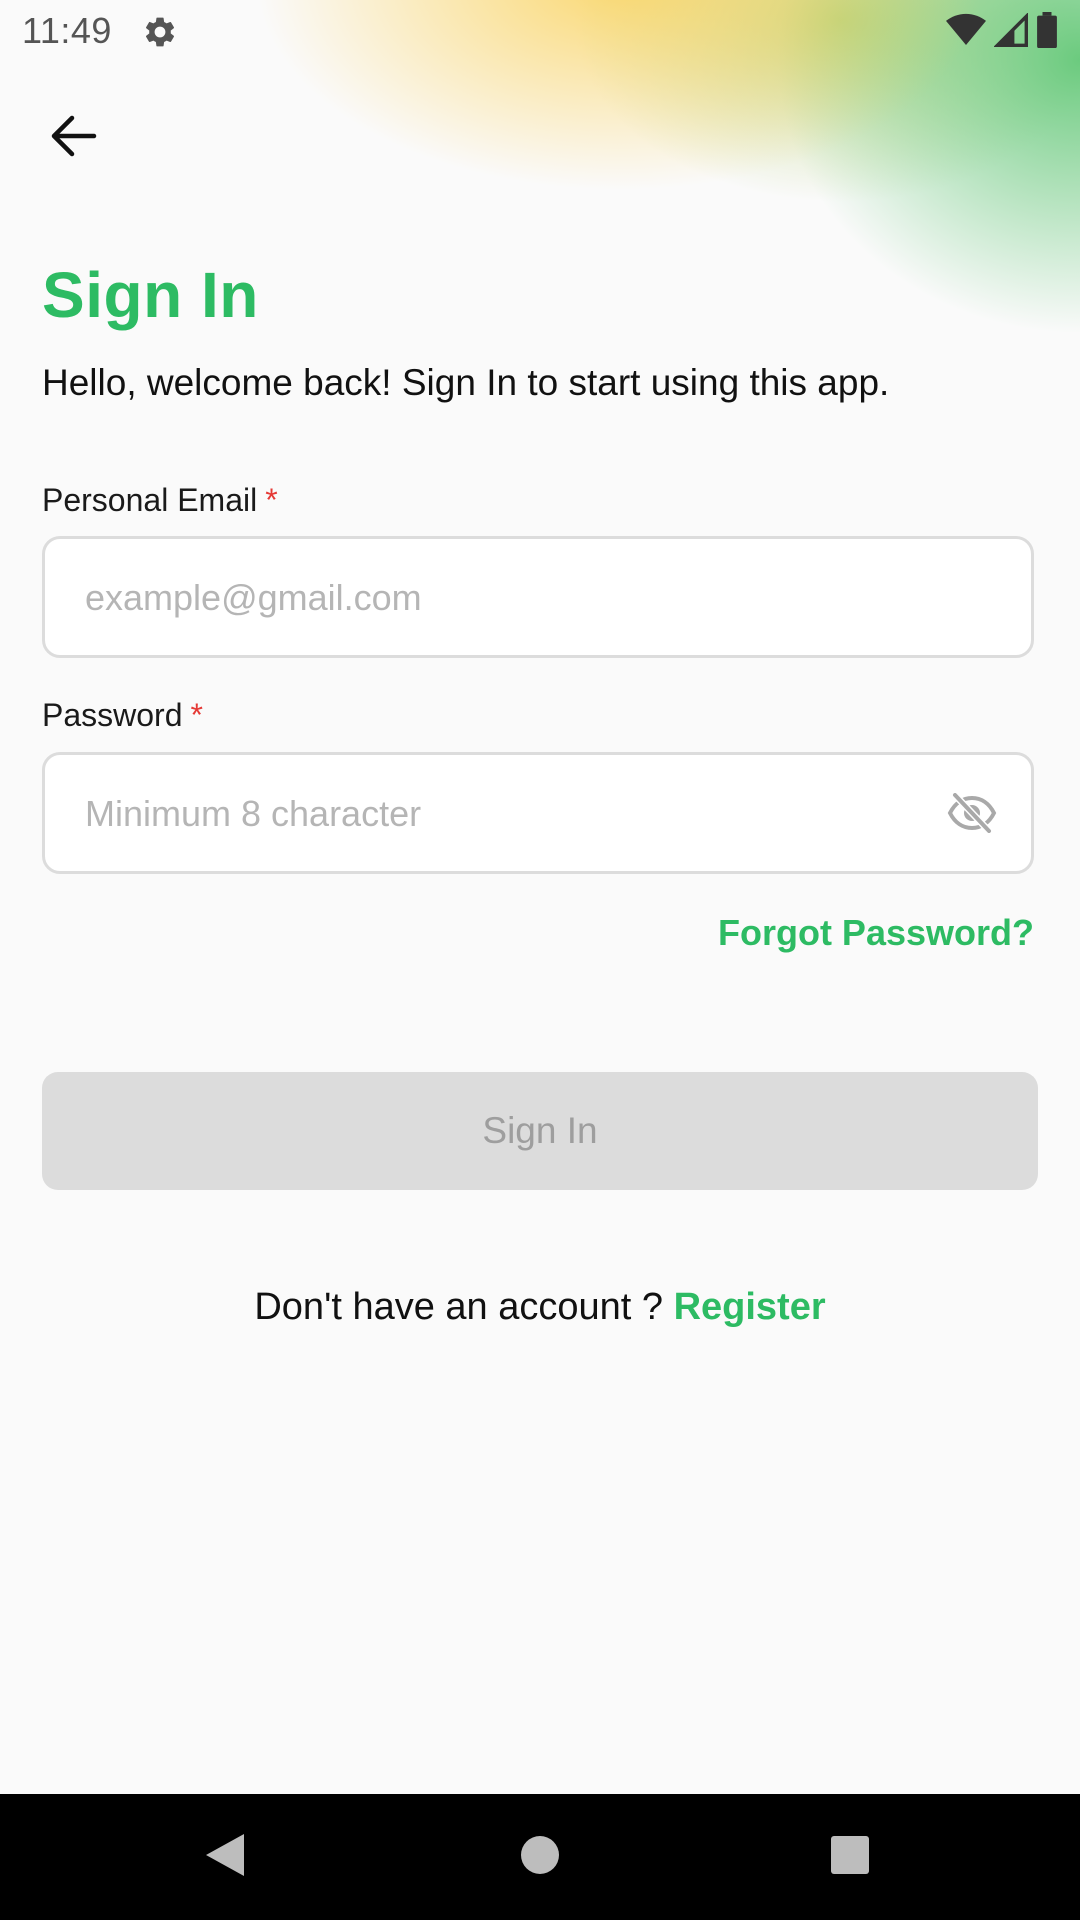 This screenshot has height=1920, width=1080. Describe the element at coordinates (464, 1307) in the screenshot. I see `register-prompt-text: Don't have an account ?` at that location.